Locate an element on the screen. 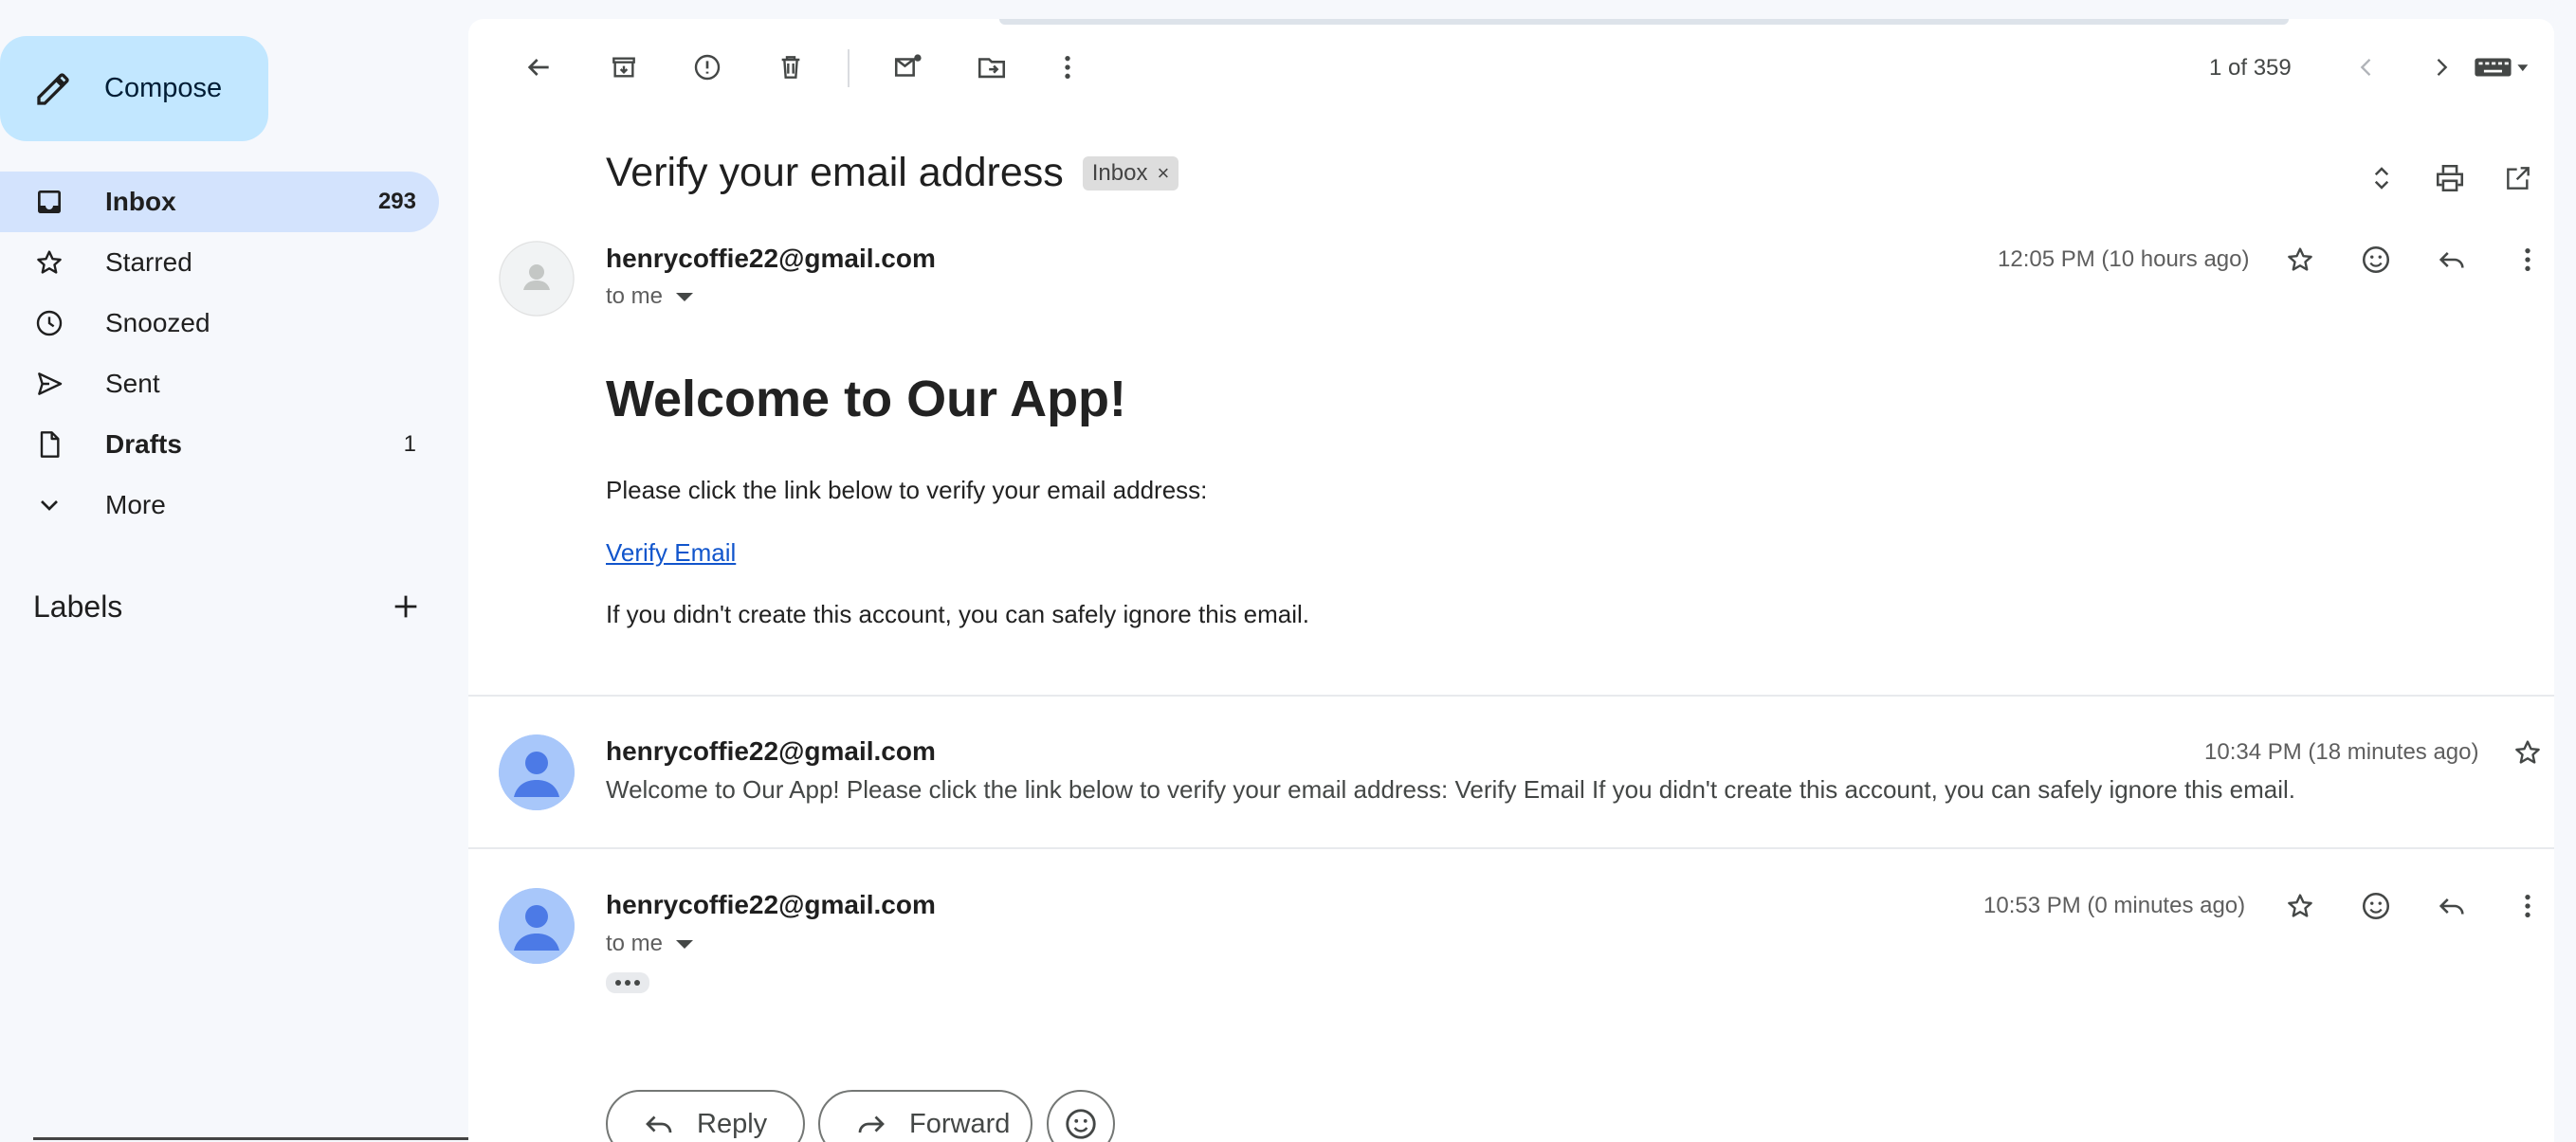  message-toolbar: 1 of 359 is located at coordinates (1511, 66).